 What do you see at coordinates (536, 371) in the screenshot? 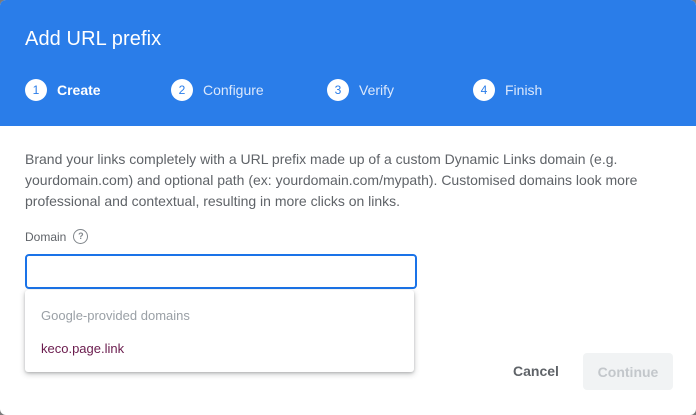
I see `cancel-button: Cancel` at bounding box center [536, 371].